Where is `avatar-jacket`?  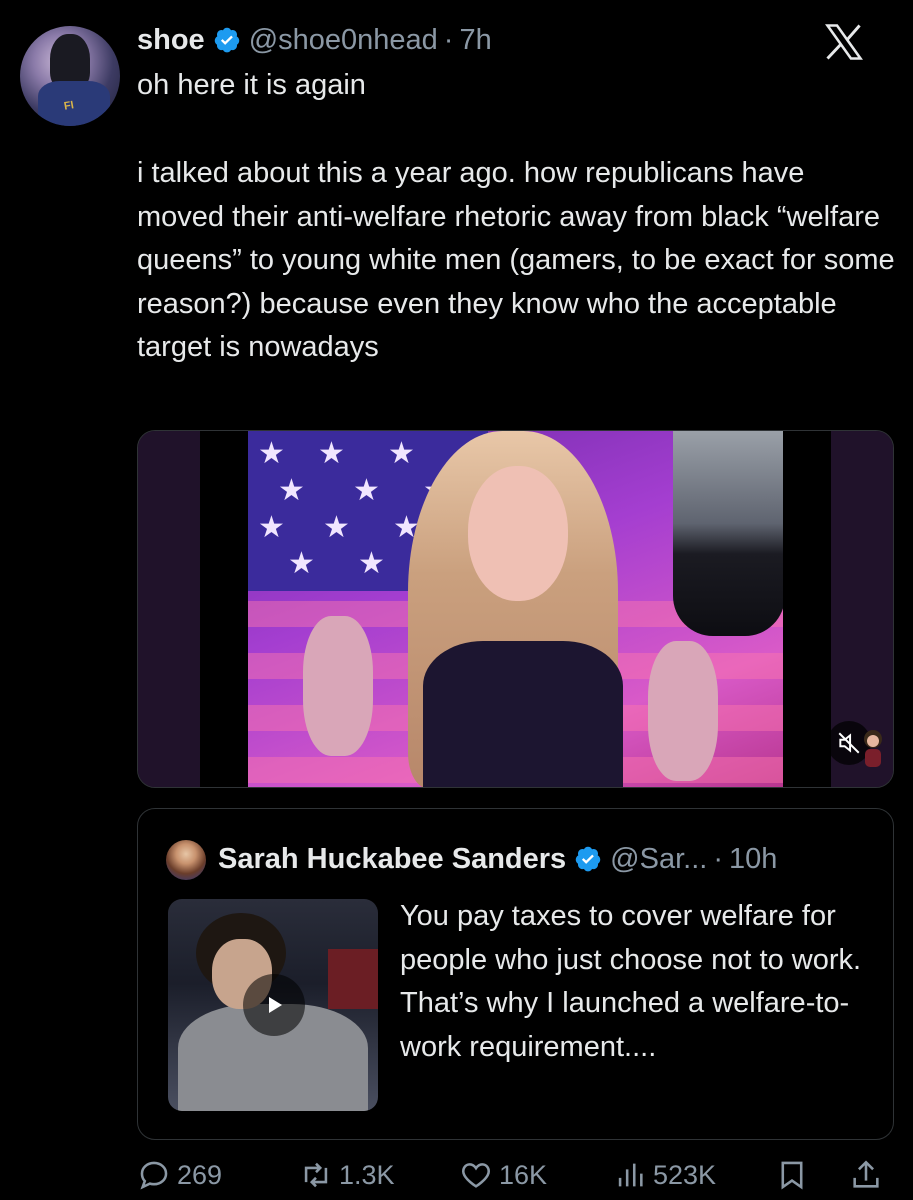 avatar-jacket is located at coordinates (74, 103).